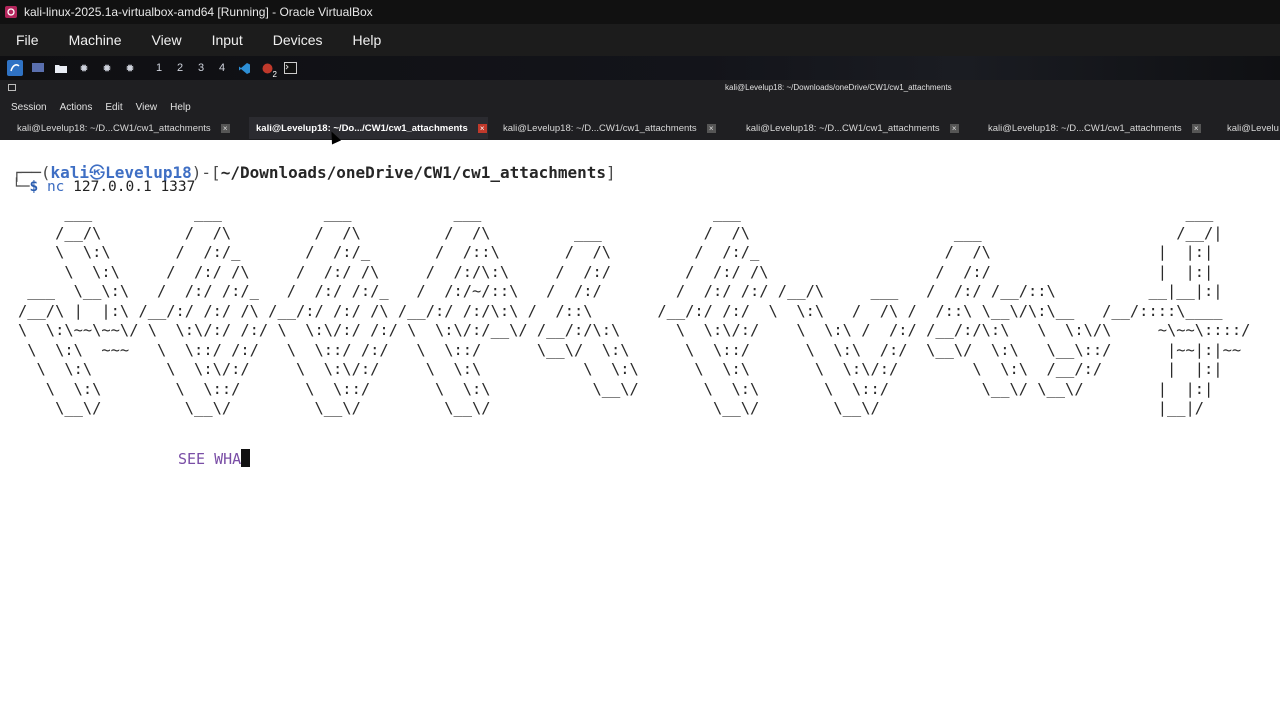 Image resolution: width=1280 pixels, height=720 pixels. What do you see at coordinates (640, 40) in the screenshot?
I see `virtualbox-menubar: File Machine View Input Devices Help` at bounding box center [640, 40].